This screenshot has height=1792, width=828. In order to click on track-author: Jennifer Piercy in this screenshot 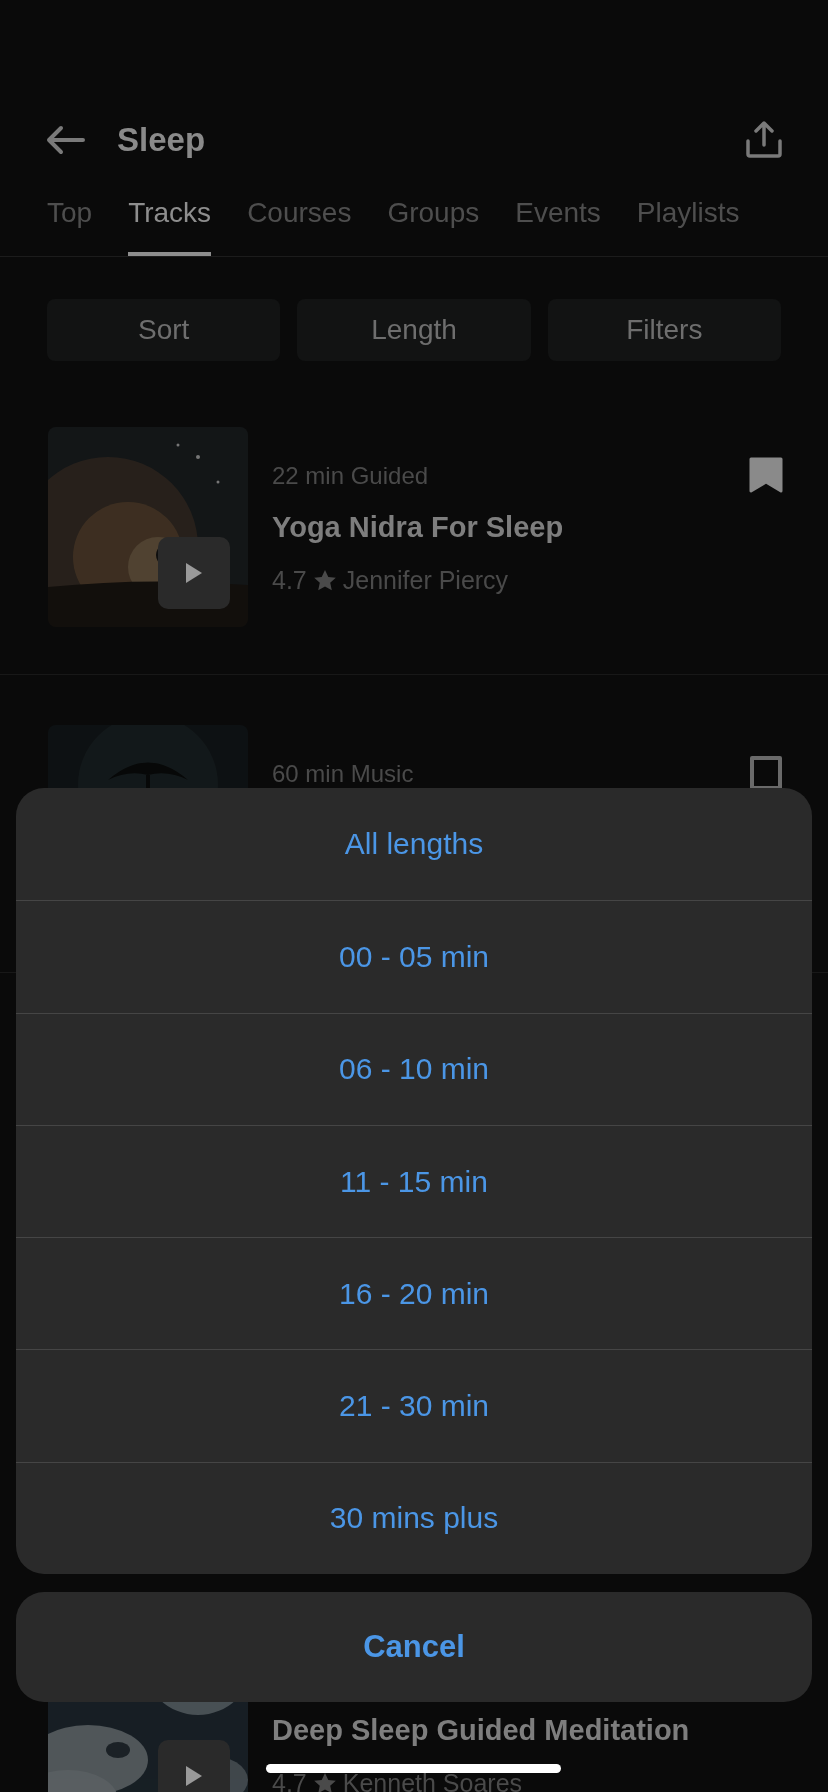, I will do `click(425, 580)`.